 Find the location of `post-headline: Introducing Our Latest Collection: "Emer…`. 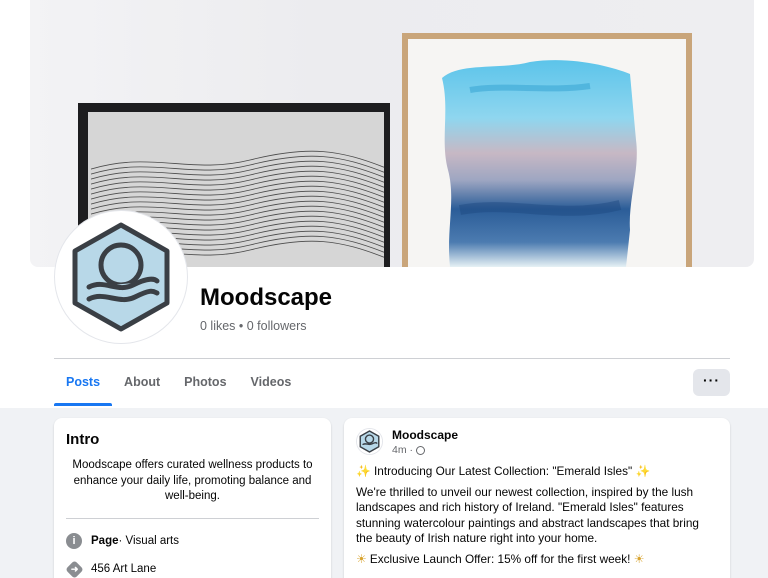

post-headline: Introducing Our Latest Collection: "Emer… is located at coordinates (503, 471).